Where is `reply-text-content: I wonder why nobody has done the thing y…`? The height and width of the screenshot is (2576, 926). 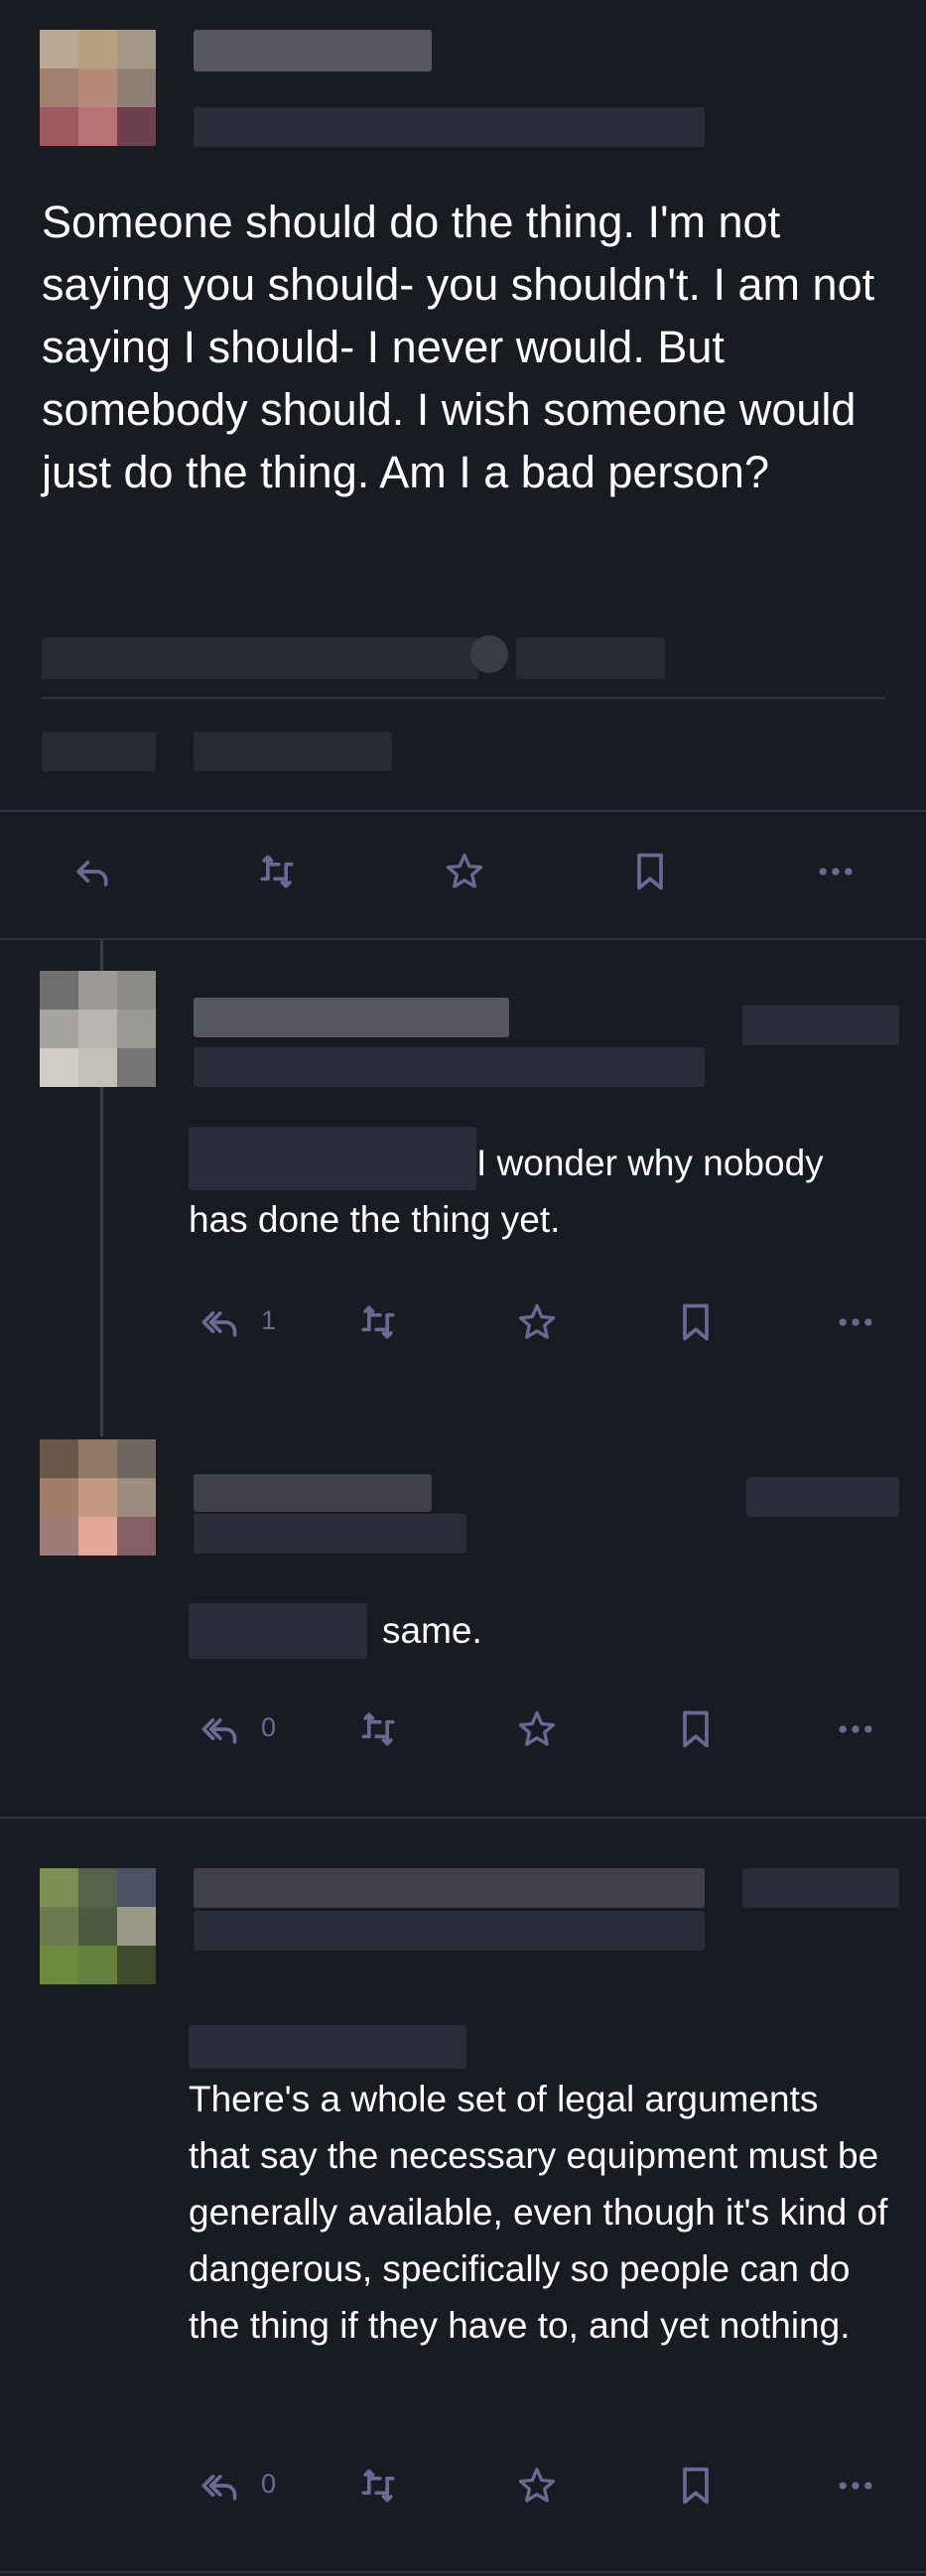
reply-text-content: I wonder why nobody has done the thing y… is located at coordinates (506, 1192).